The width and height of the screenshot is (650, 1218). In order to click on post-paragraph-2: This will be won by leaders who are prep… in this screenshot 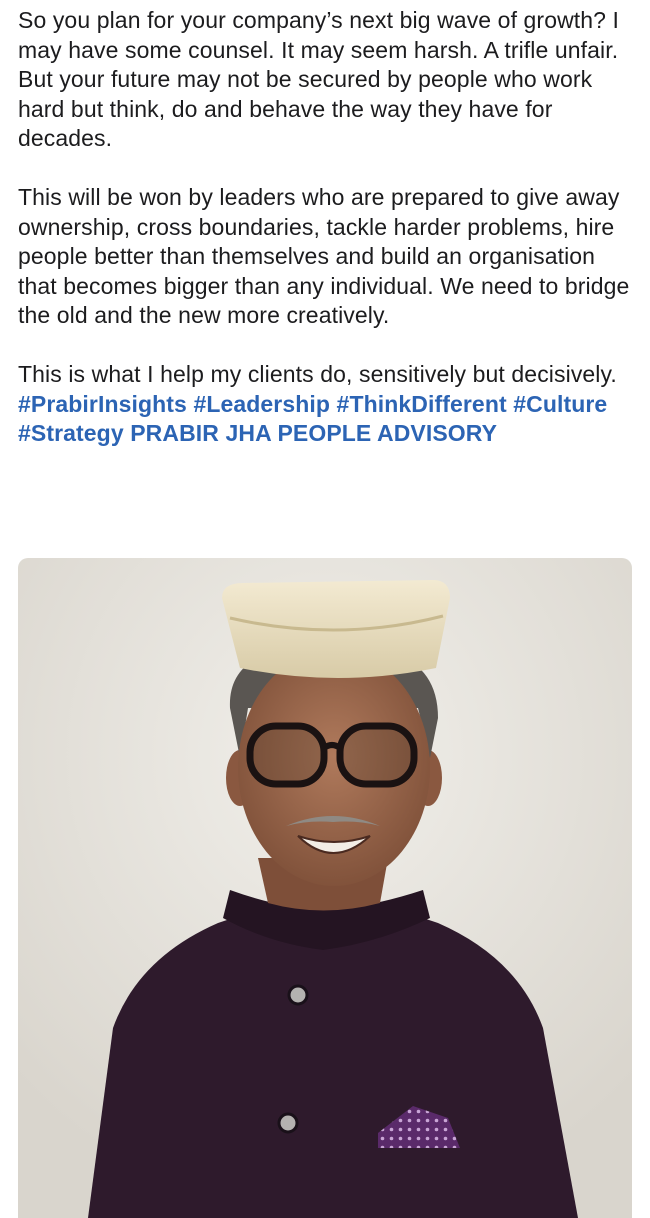, I will do `click(324, 256)`.